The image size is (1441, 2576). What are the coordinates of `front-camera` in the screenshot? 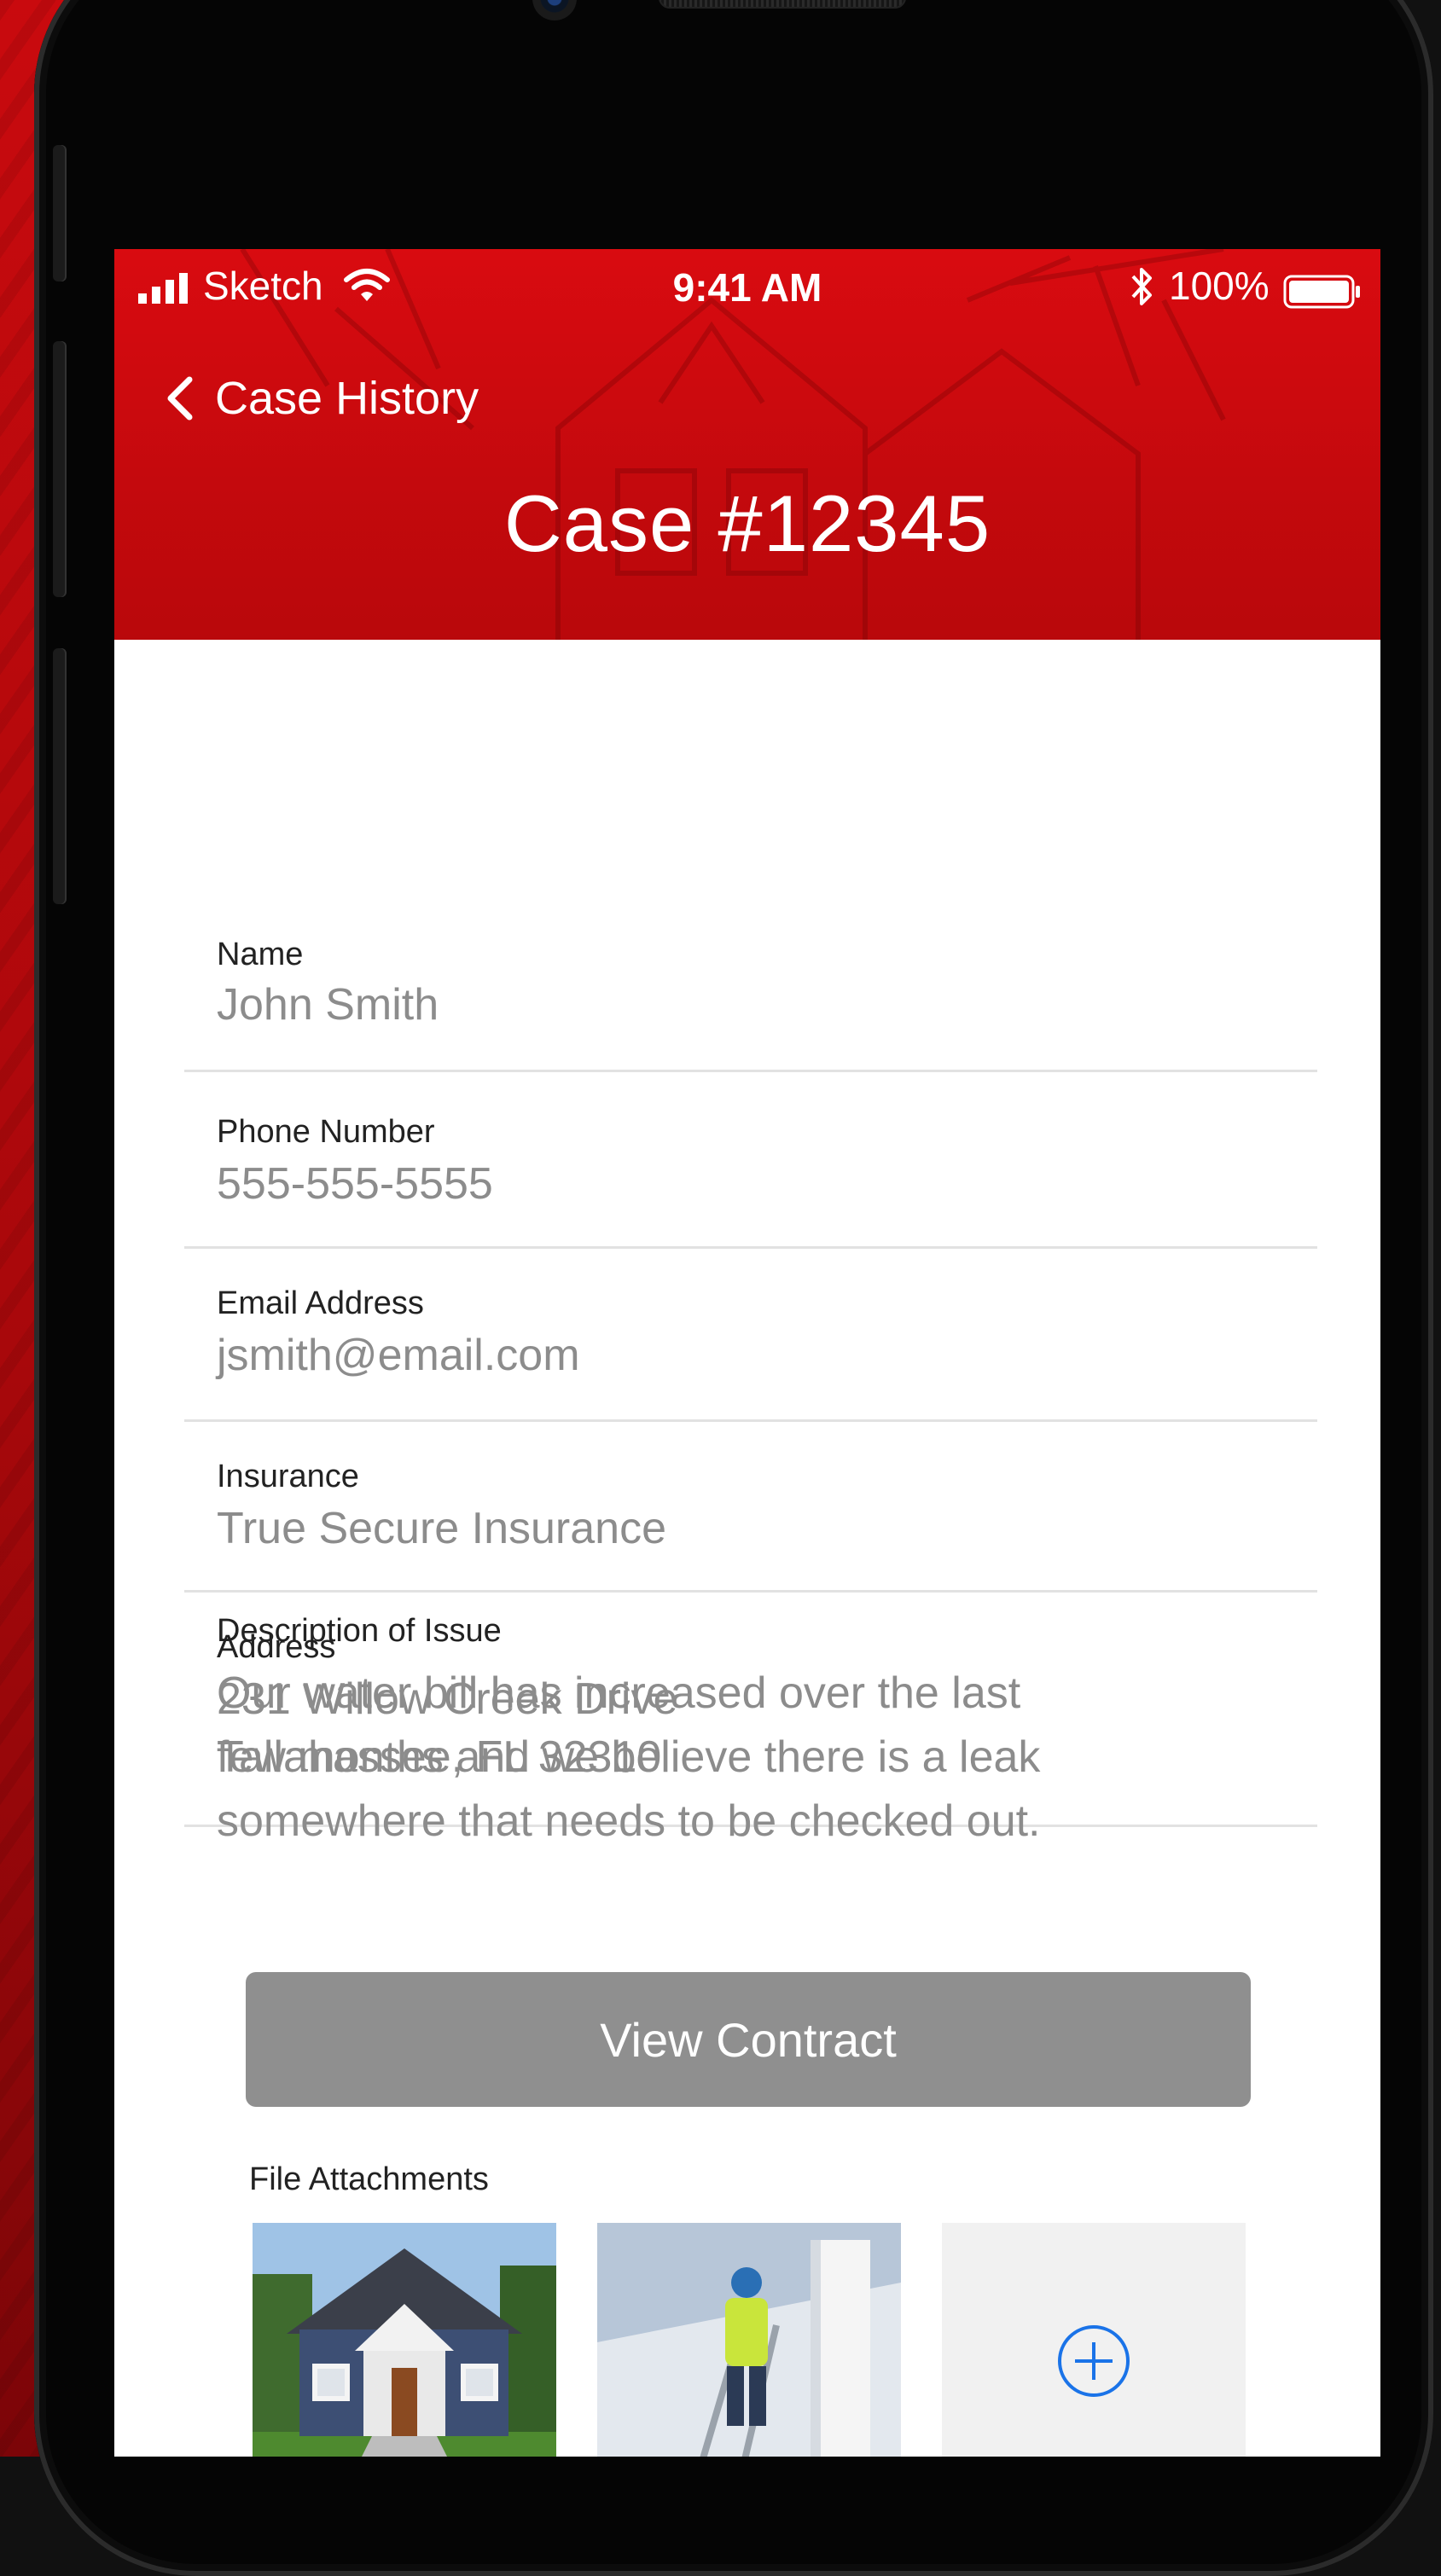 It's located at (554, 10).